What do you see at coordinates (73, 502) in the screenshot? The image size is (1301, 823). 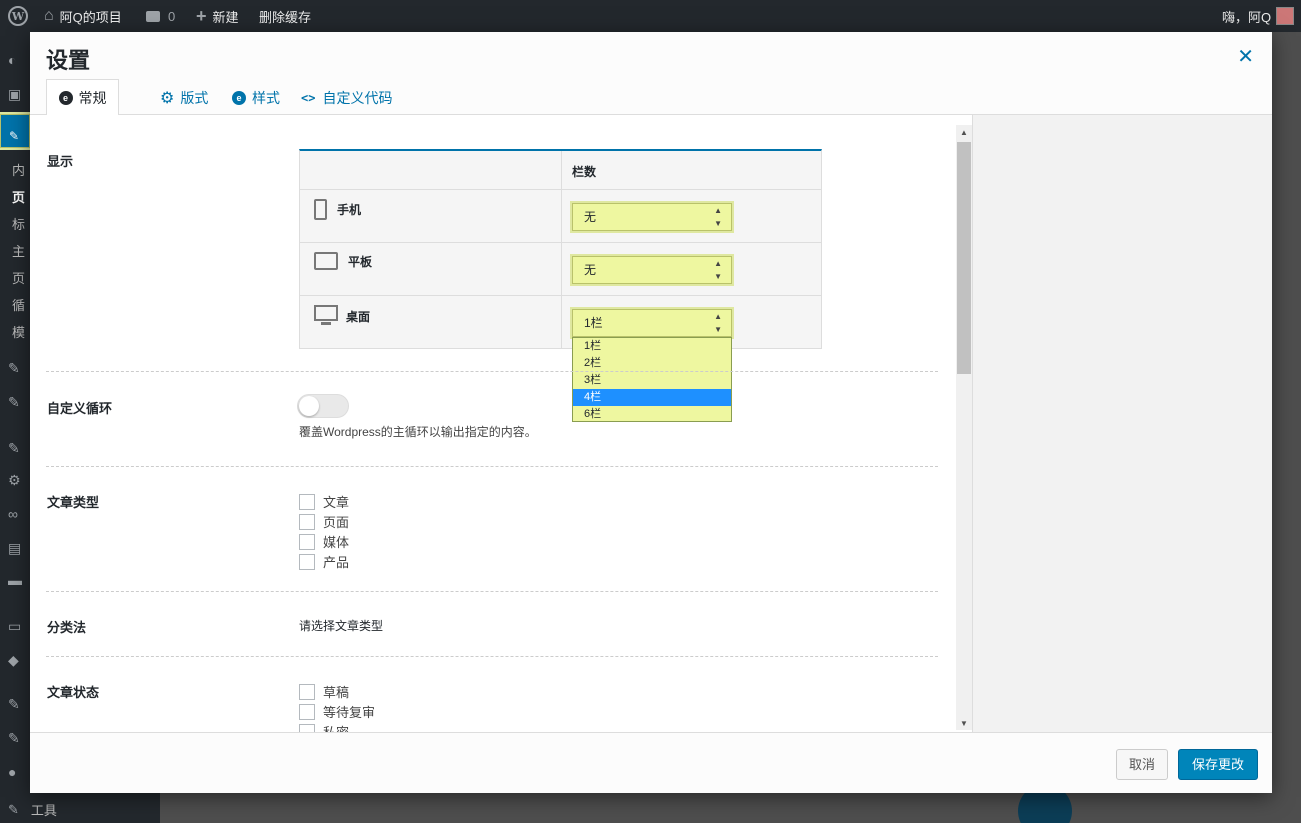 I see `post-types-label: 文章类型` at bounding box center [73, 502].